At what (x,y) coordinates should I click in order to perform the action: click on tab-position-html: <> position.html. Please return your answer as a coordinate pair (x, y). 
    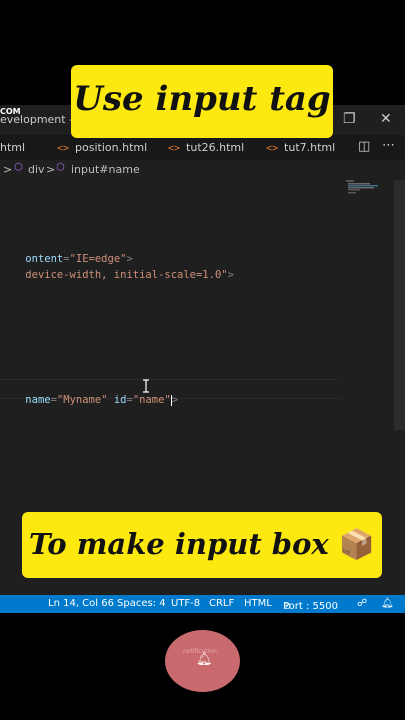
    Looking at the image, I should click on (102, 147).